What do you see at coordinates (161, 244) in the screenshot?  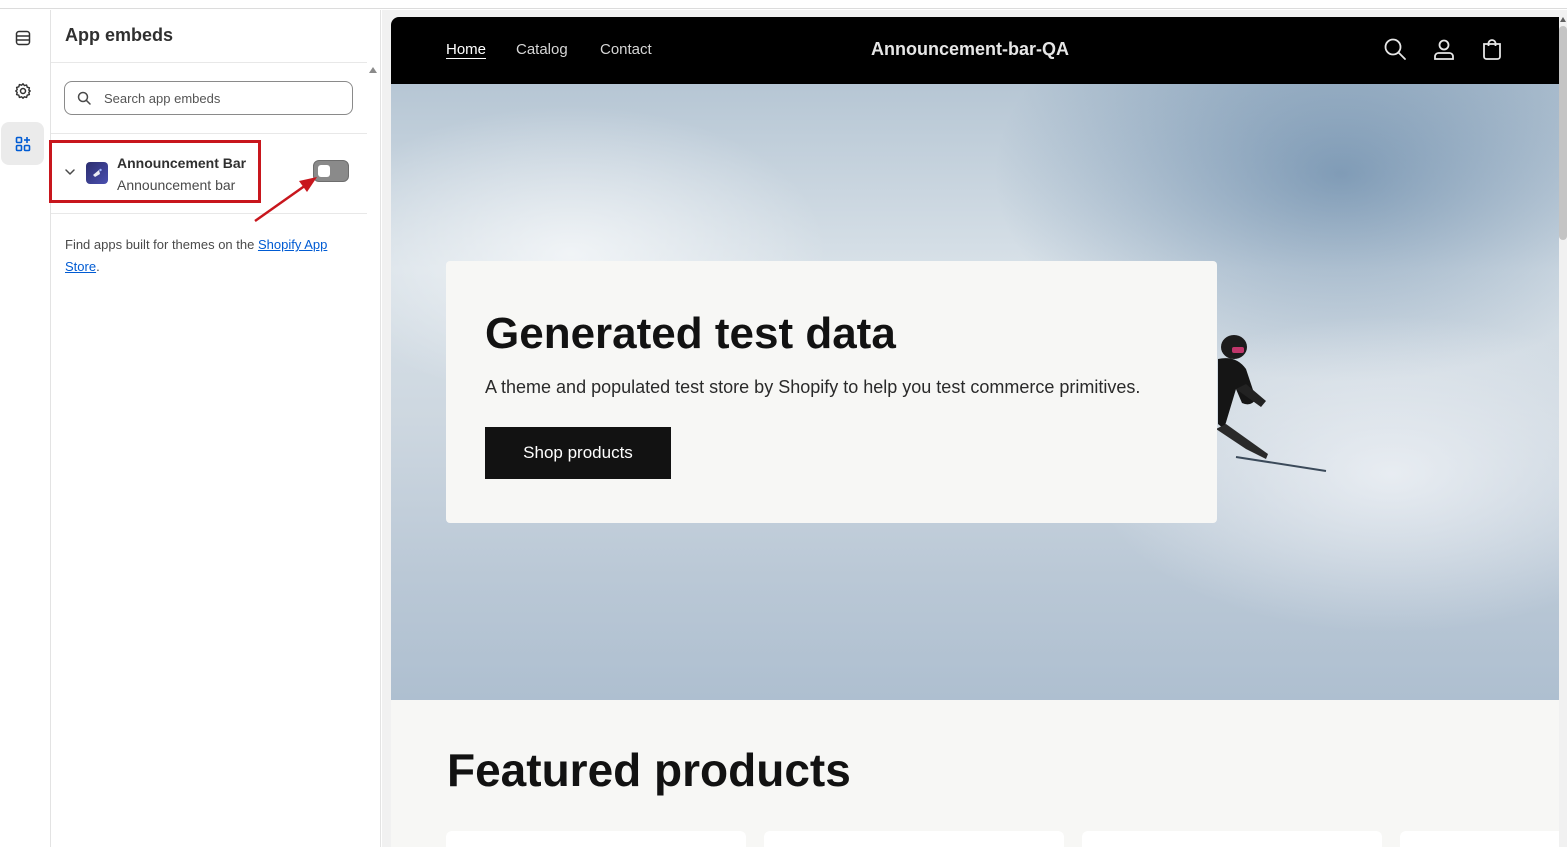 I see `hint-text: Find apps built for themes on the` at bounding box center [161, 244].